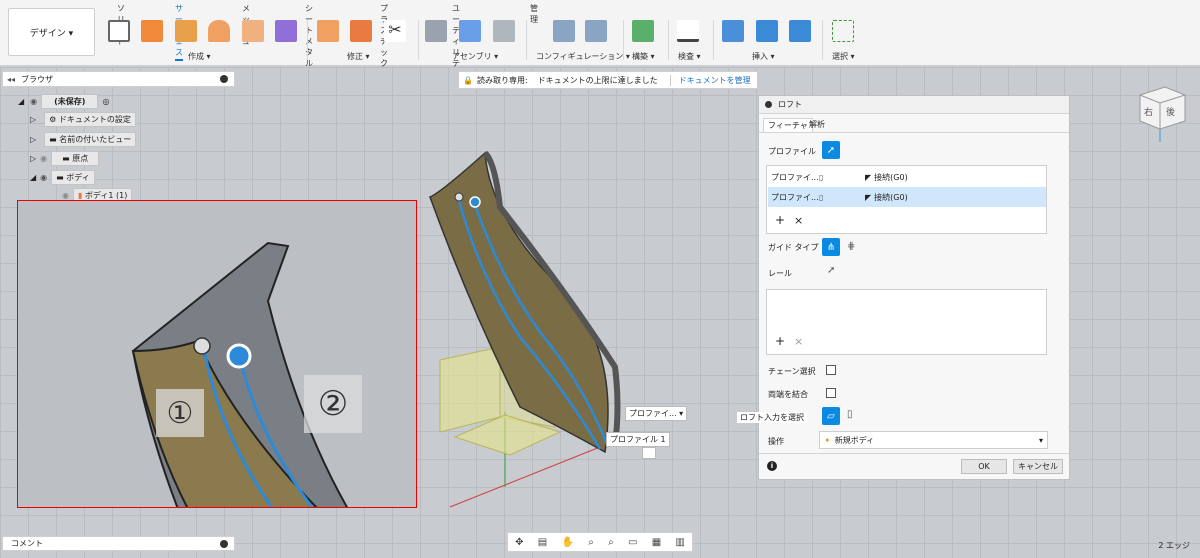 Image resolution: width=1200 pixels, height=558 pixels. I want to click on assemble-group: アセンブリ ▾, so click(475, 56).